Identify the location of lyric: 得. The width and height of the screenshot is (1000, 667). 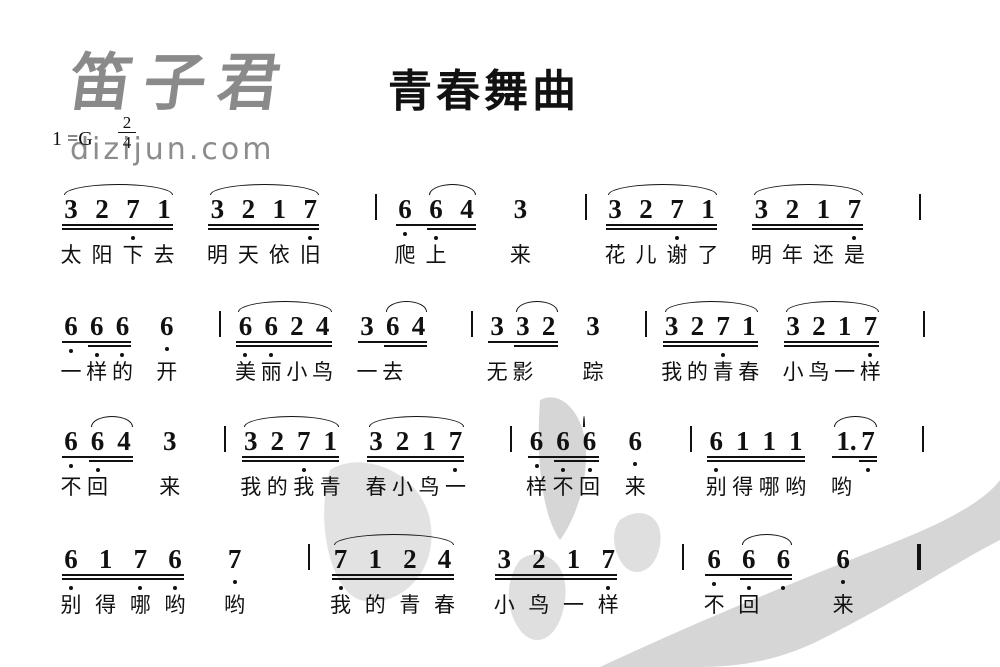
(743, 487).